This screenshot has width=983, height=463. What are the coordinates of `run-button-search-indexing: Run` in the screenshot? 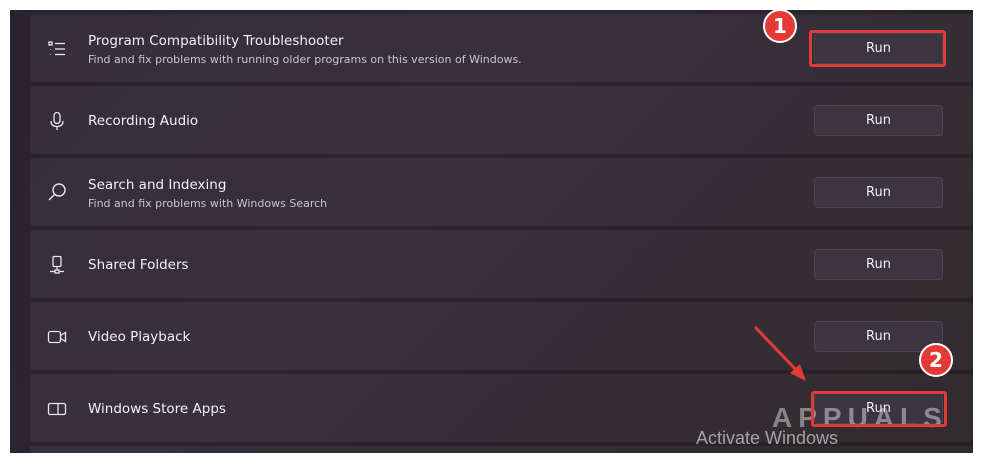 It's located at (878, 192).